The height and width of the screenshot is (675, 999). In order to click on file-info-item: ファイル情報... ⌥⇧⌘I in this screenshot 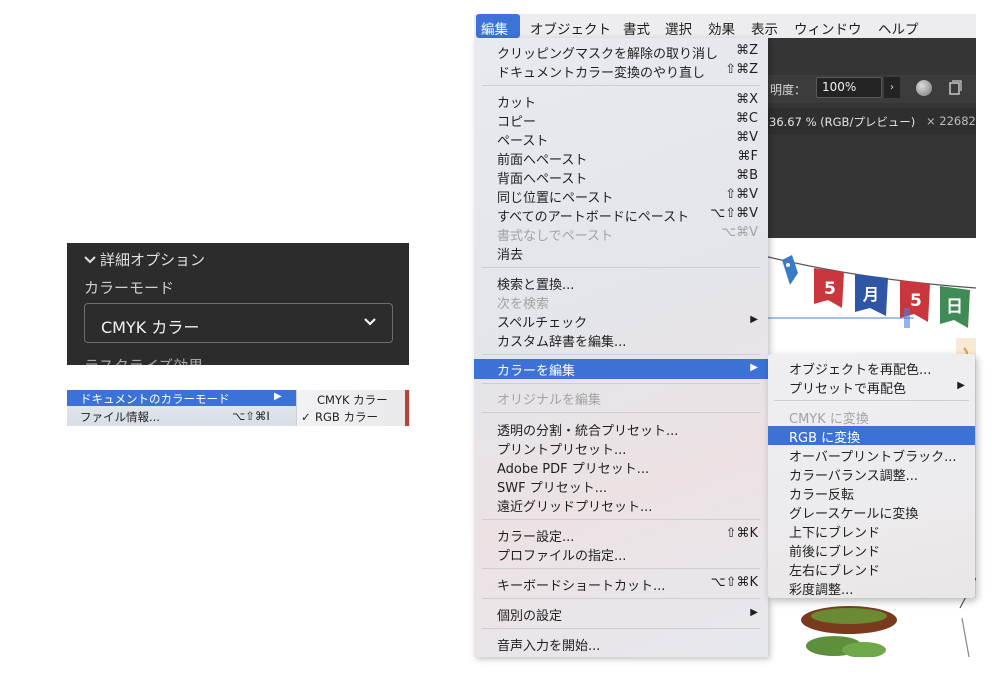, I will do `click(183, 415)`.